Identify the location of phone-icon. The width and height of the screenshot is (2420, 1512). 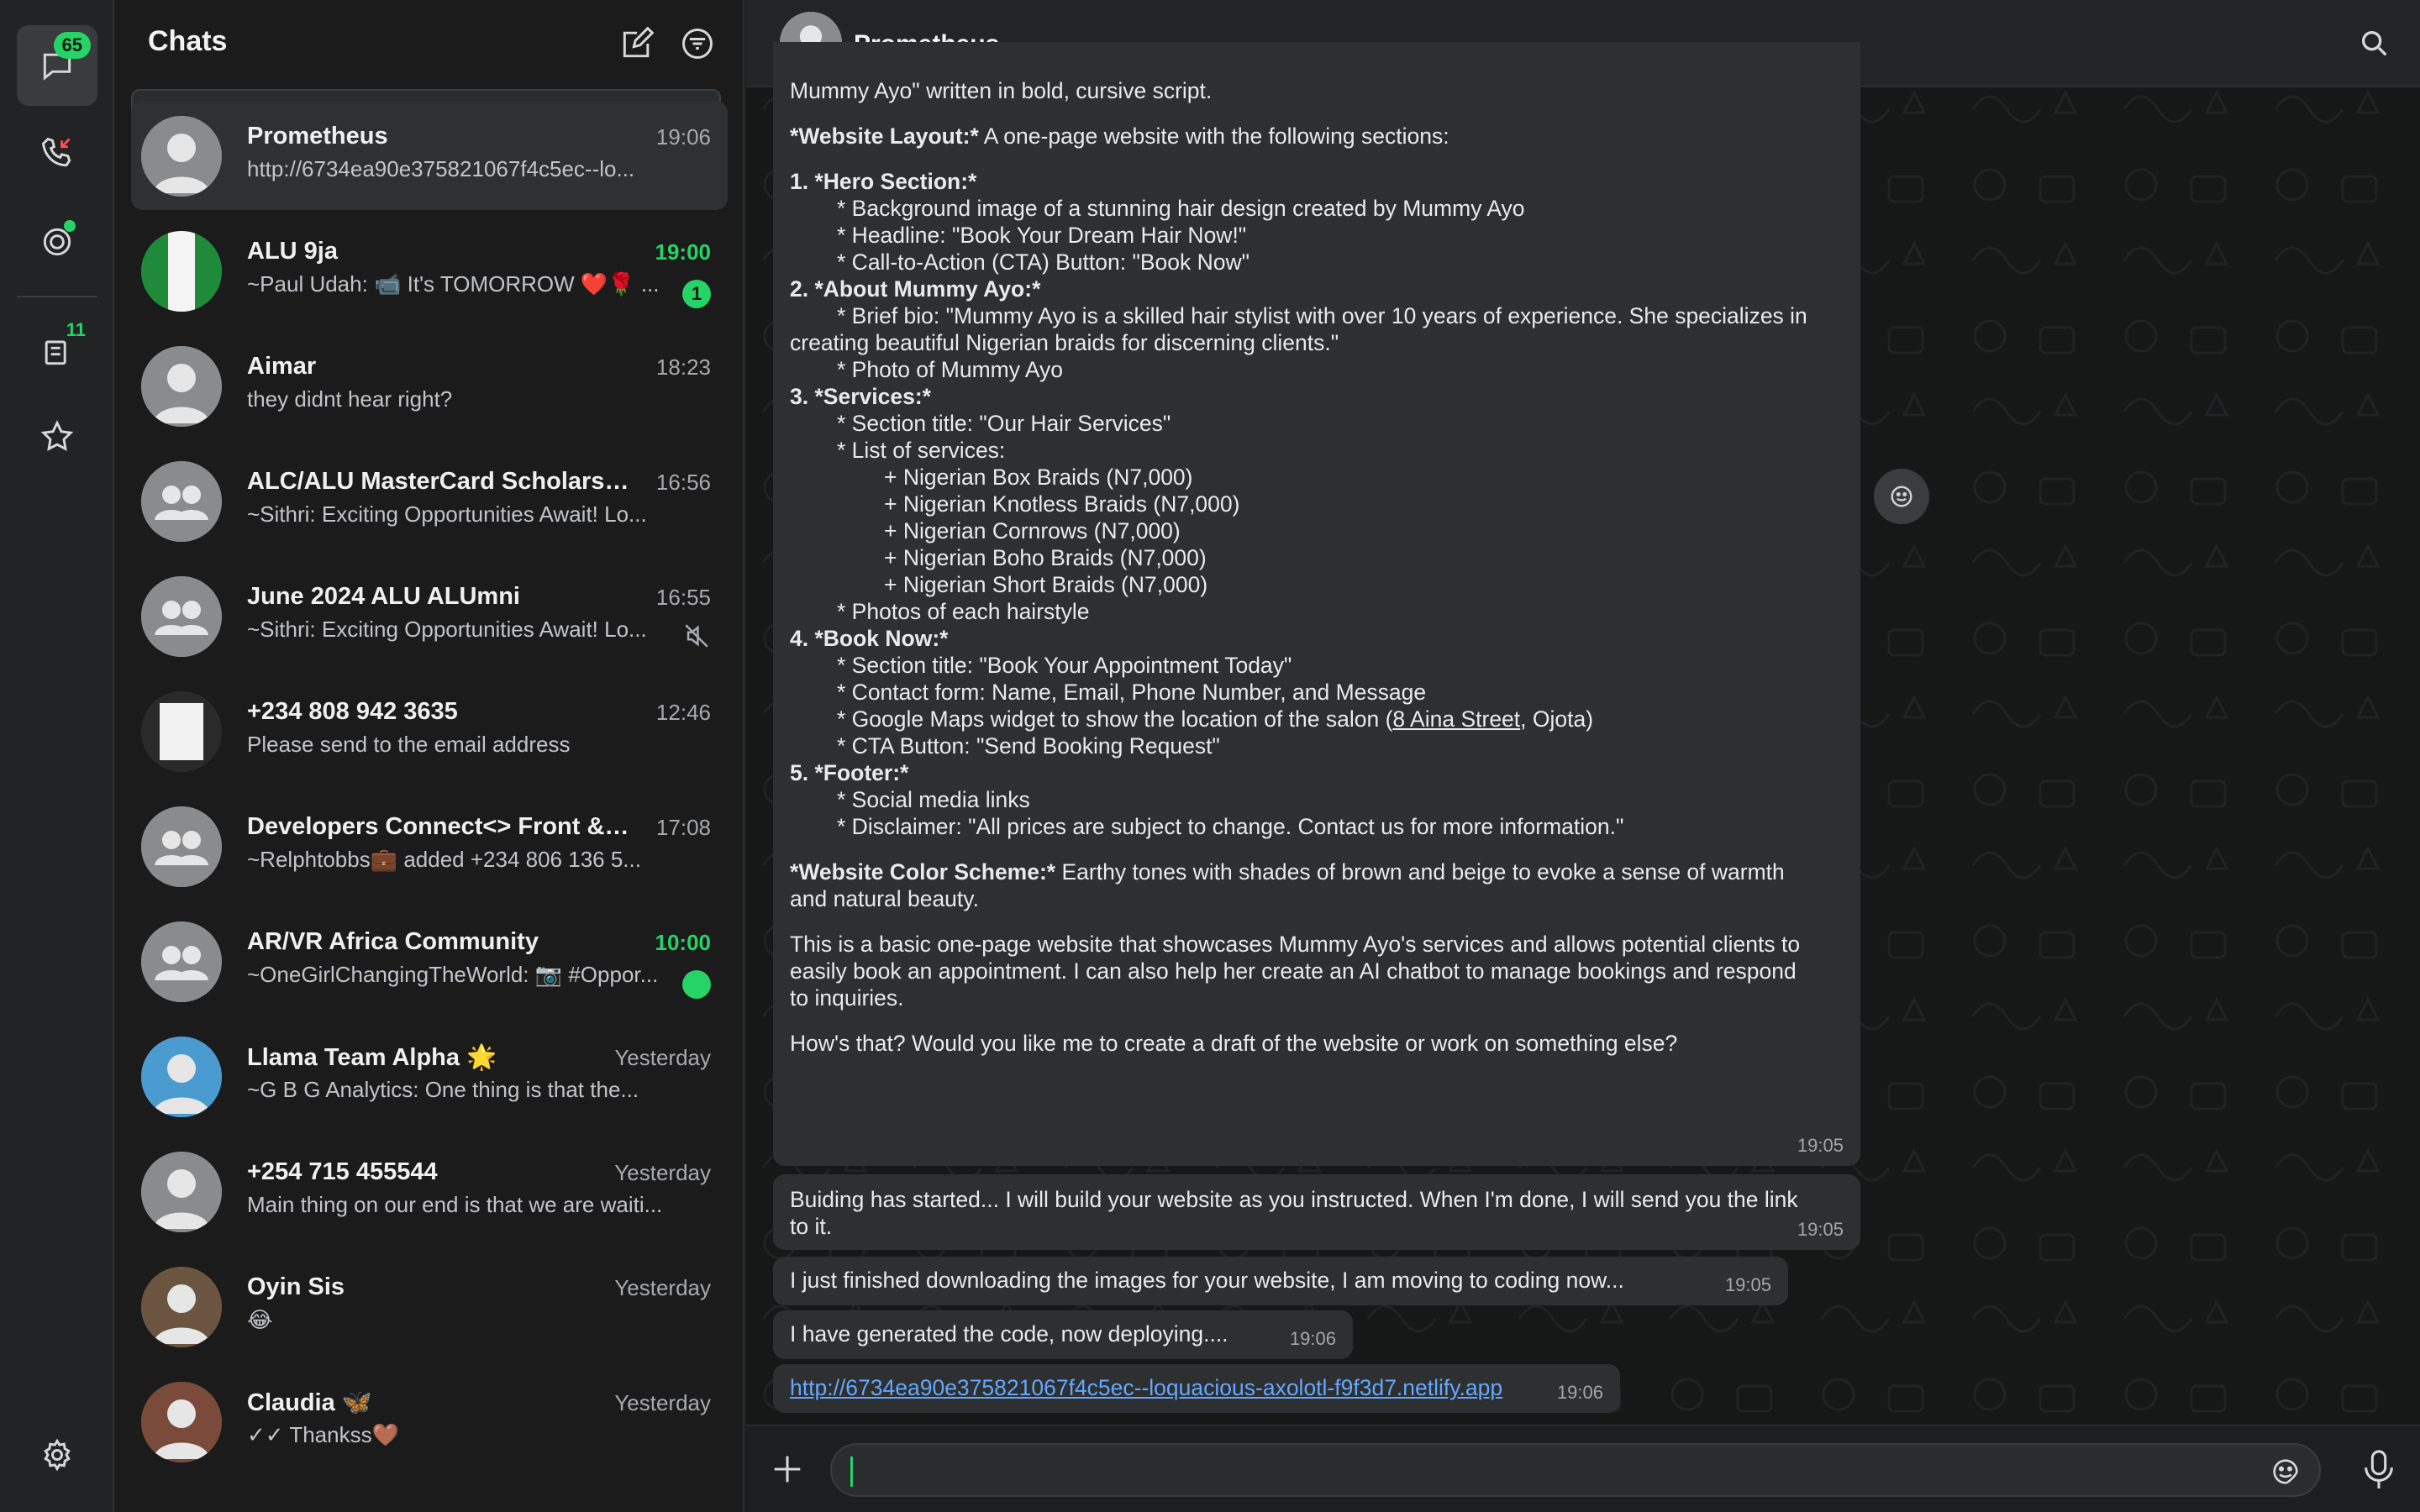
(56, 152).